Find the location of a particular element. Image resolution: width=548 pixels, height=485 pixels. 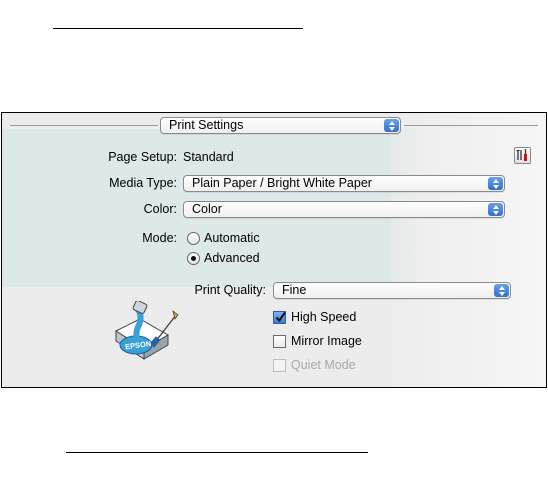

mirror-image-checkbox is located at coordinates (279, 341).